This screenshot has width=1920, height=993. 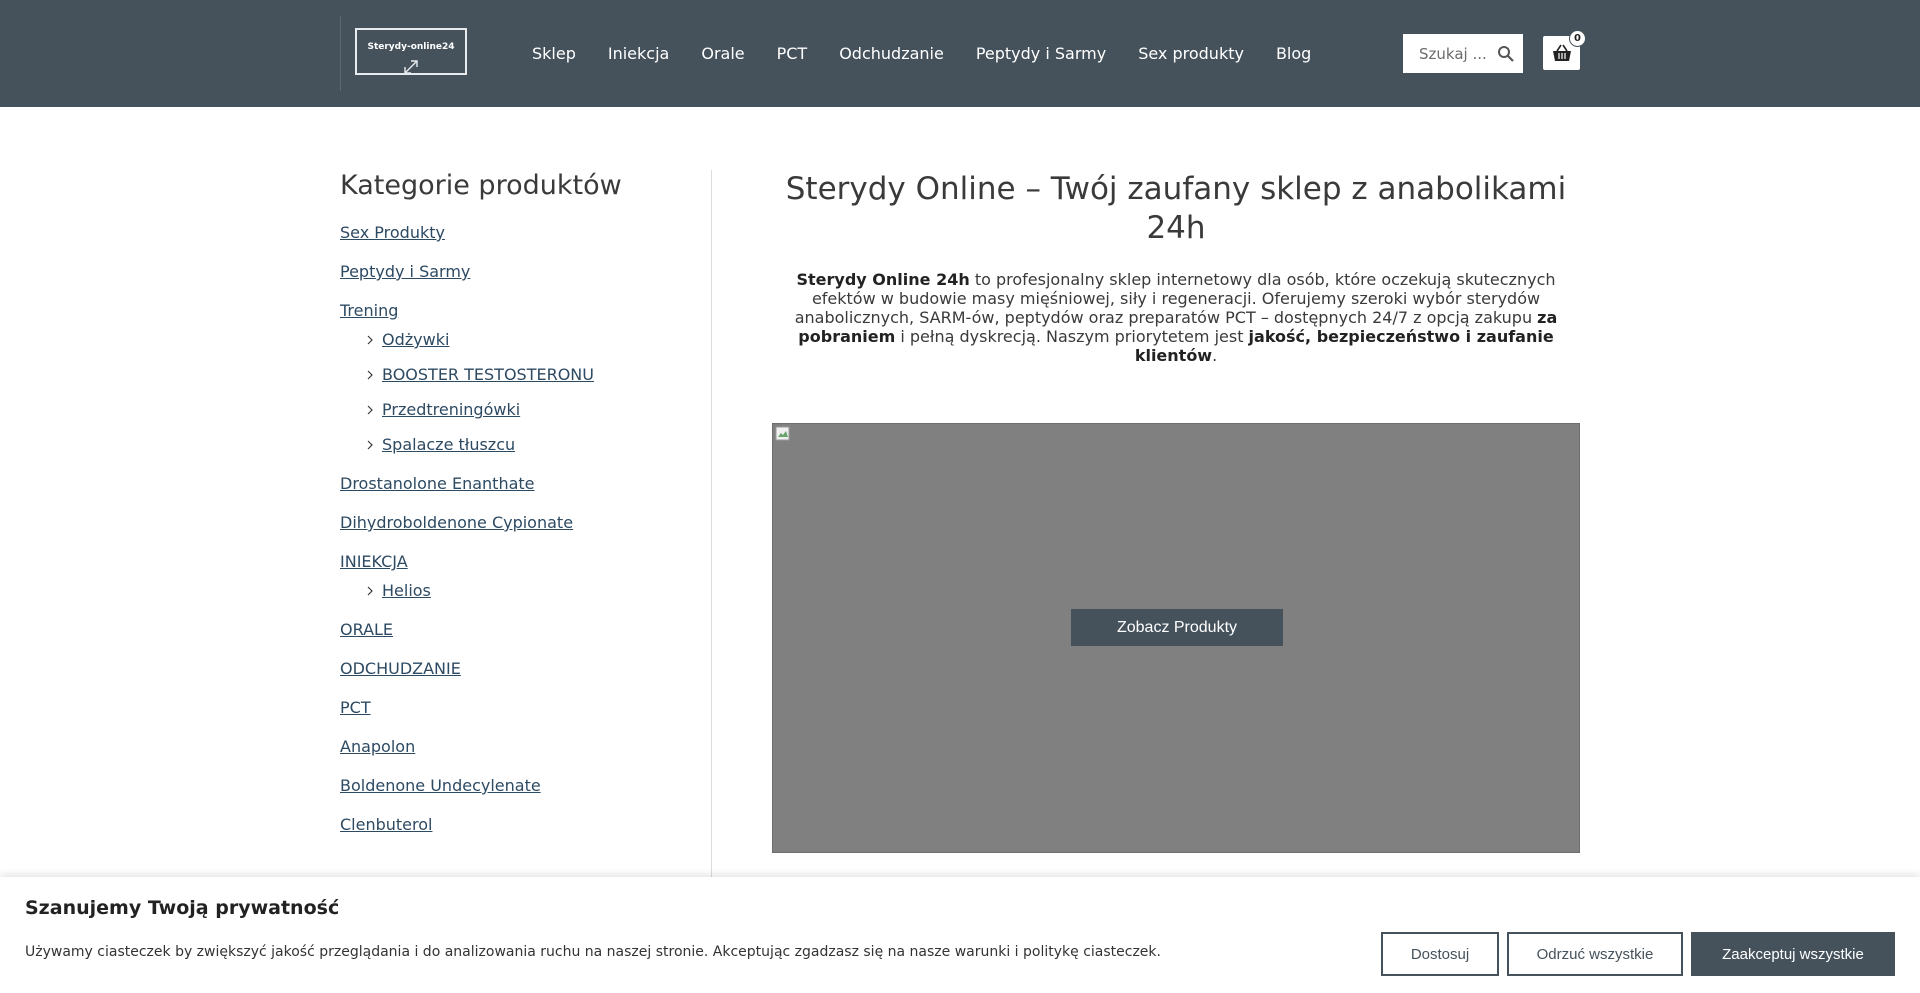 I want to click on subcategory-spalacze-tluszczu: Spalacze tłuszcu, so click(x=448, y=444).